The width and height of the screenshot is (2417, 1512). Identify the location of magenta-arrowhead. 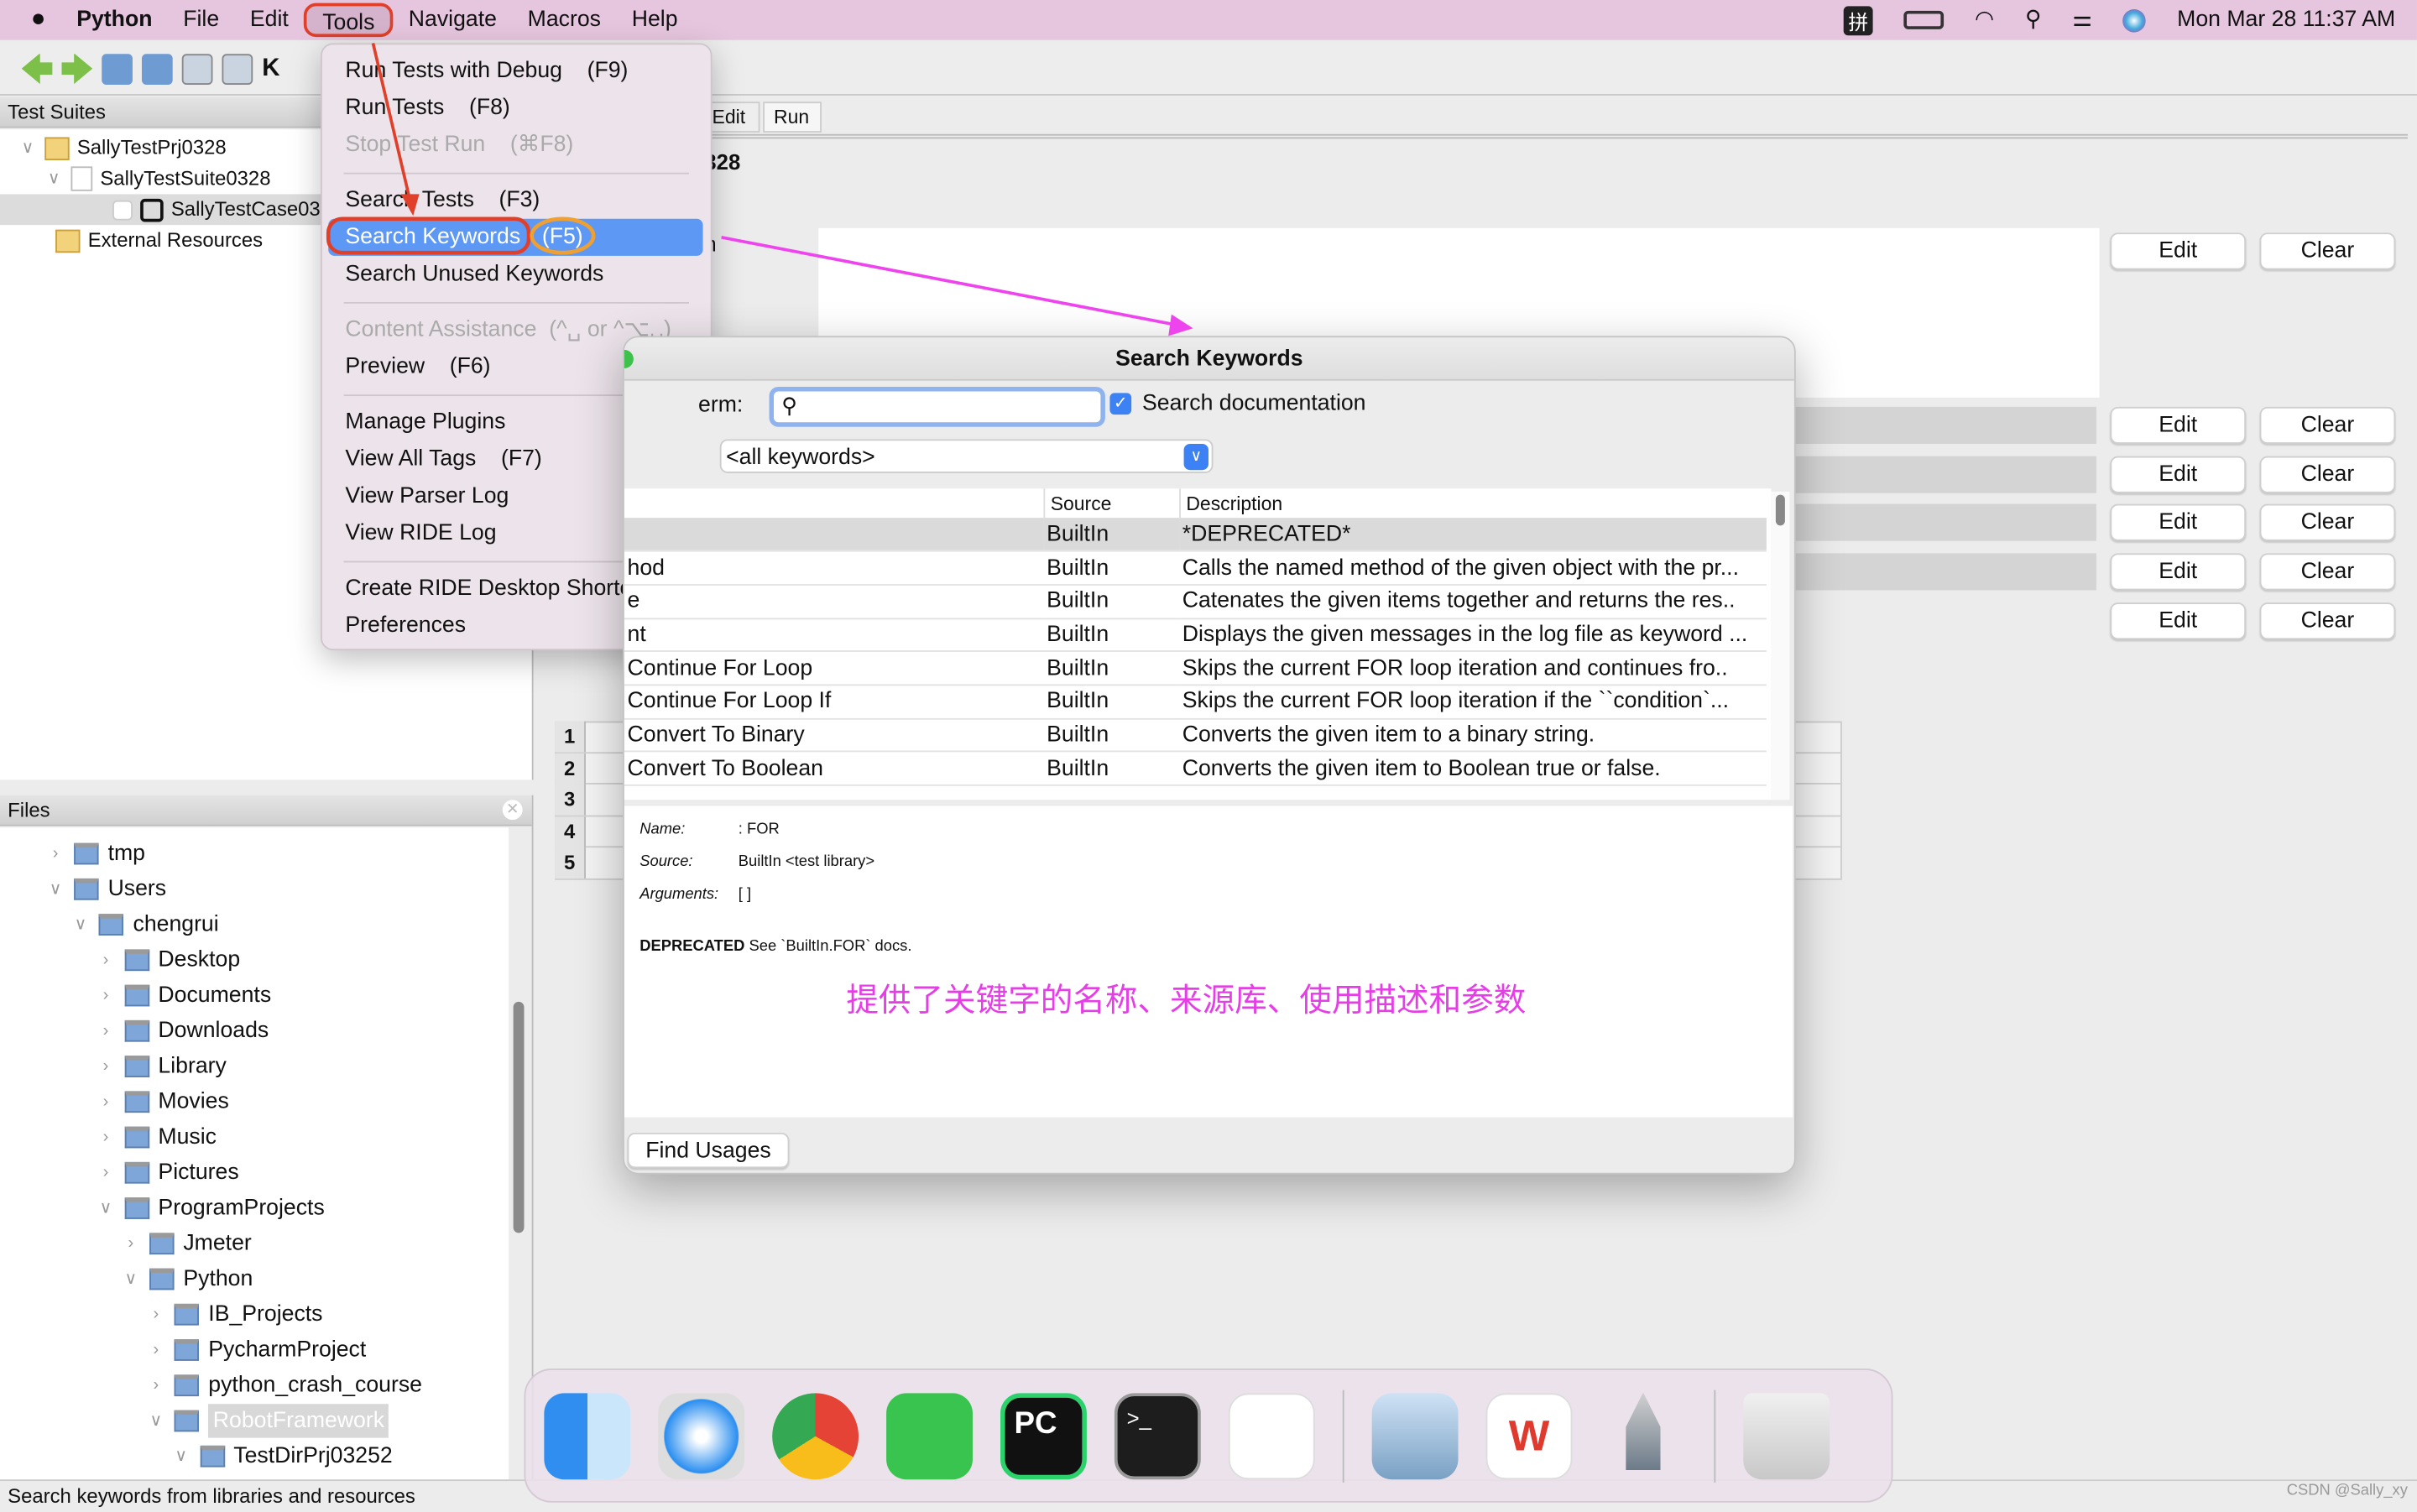
(1180, 325).